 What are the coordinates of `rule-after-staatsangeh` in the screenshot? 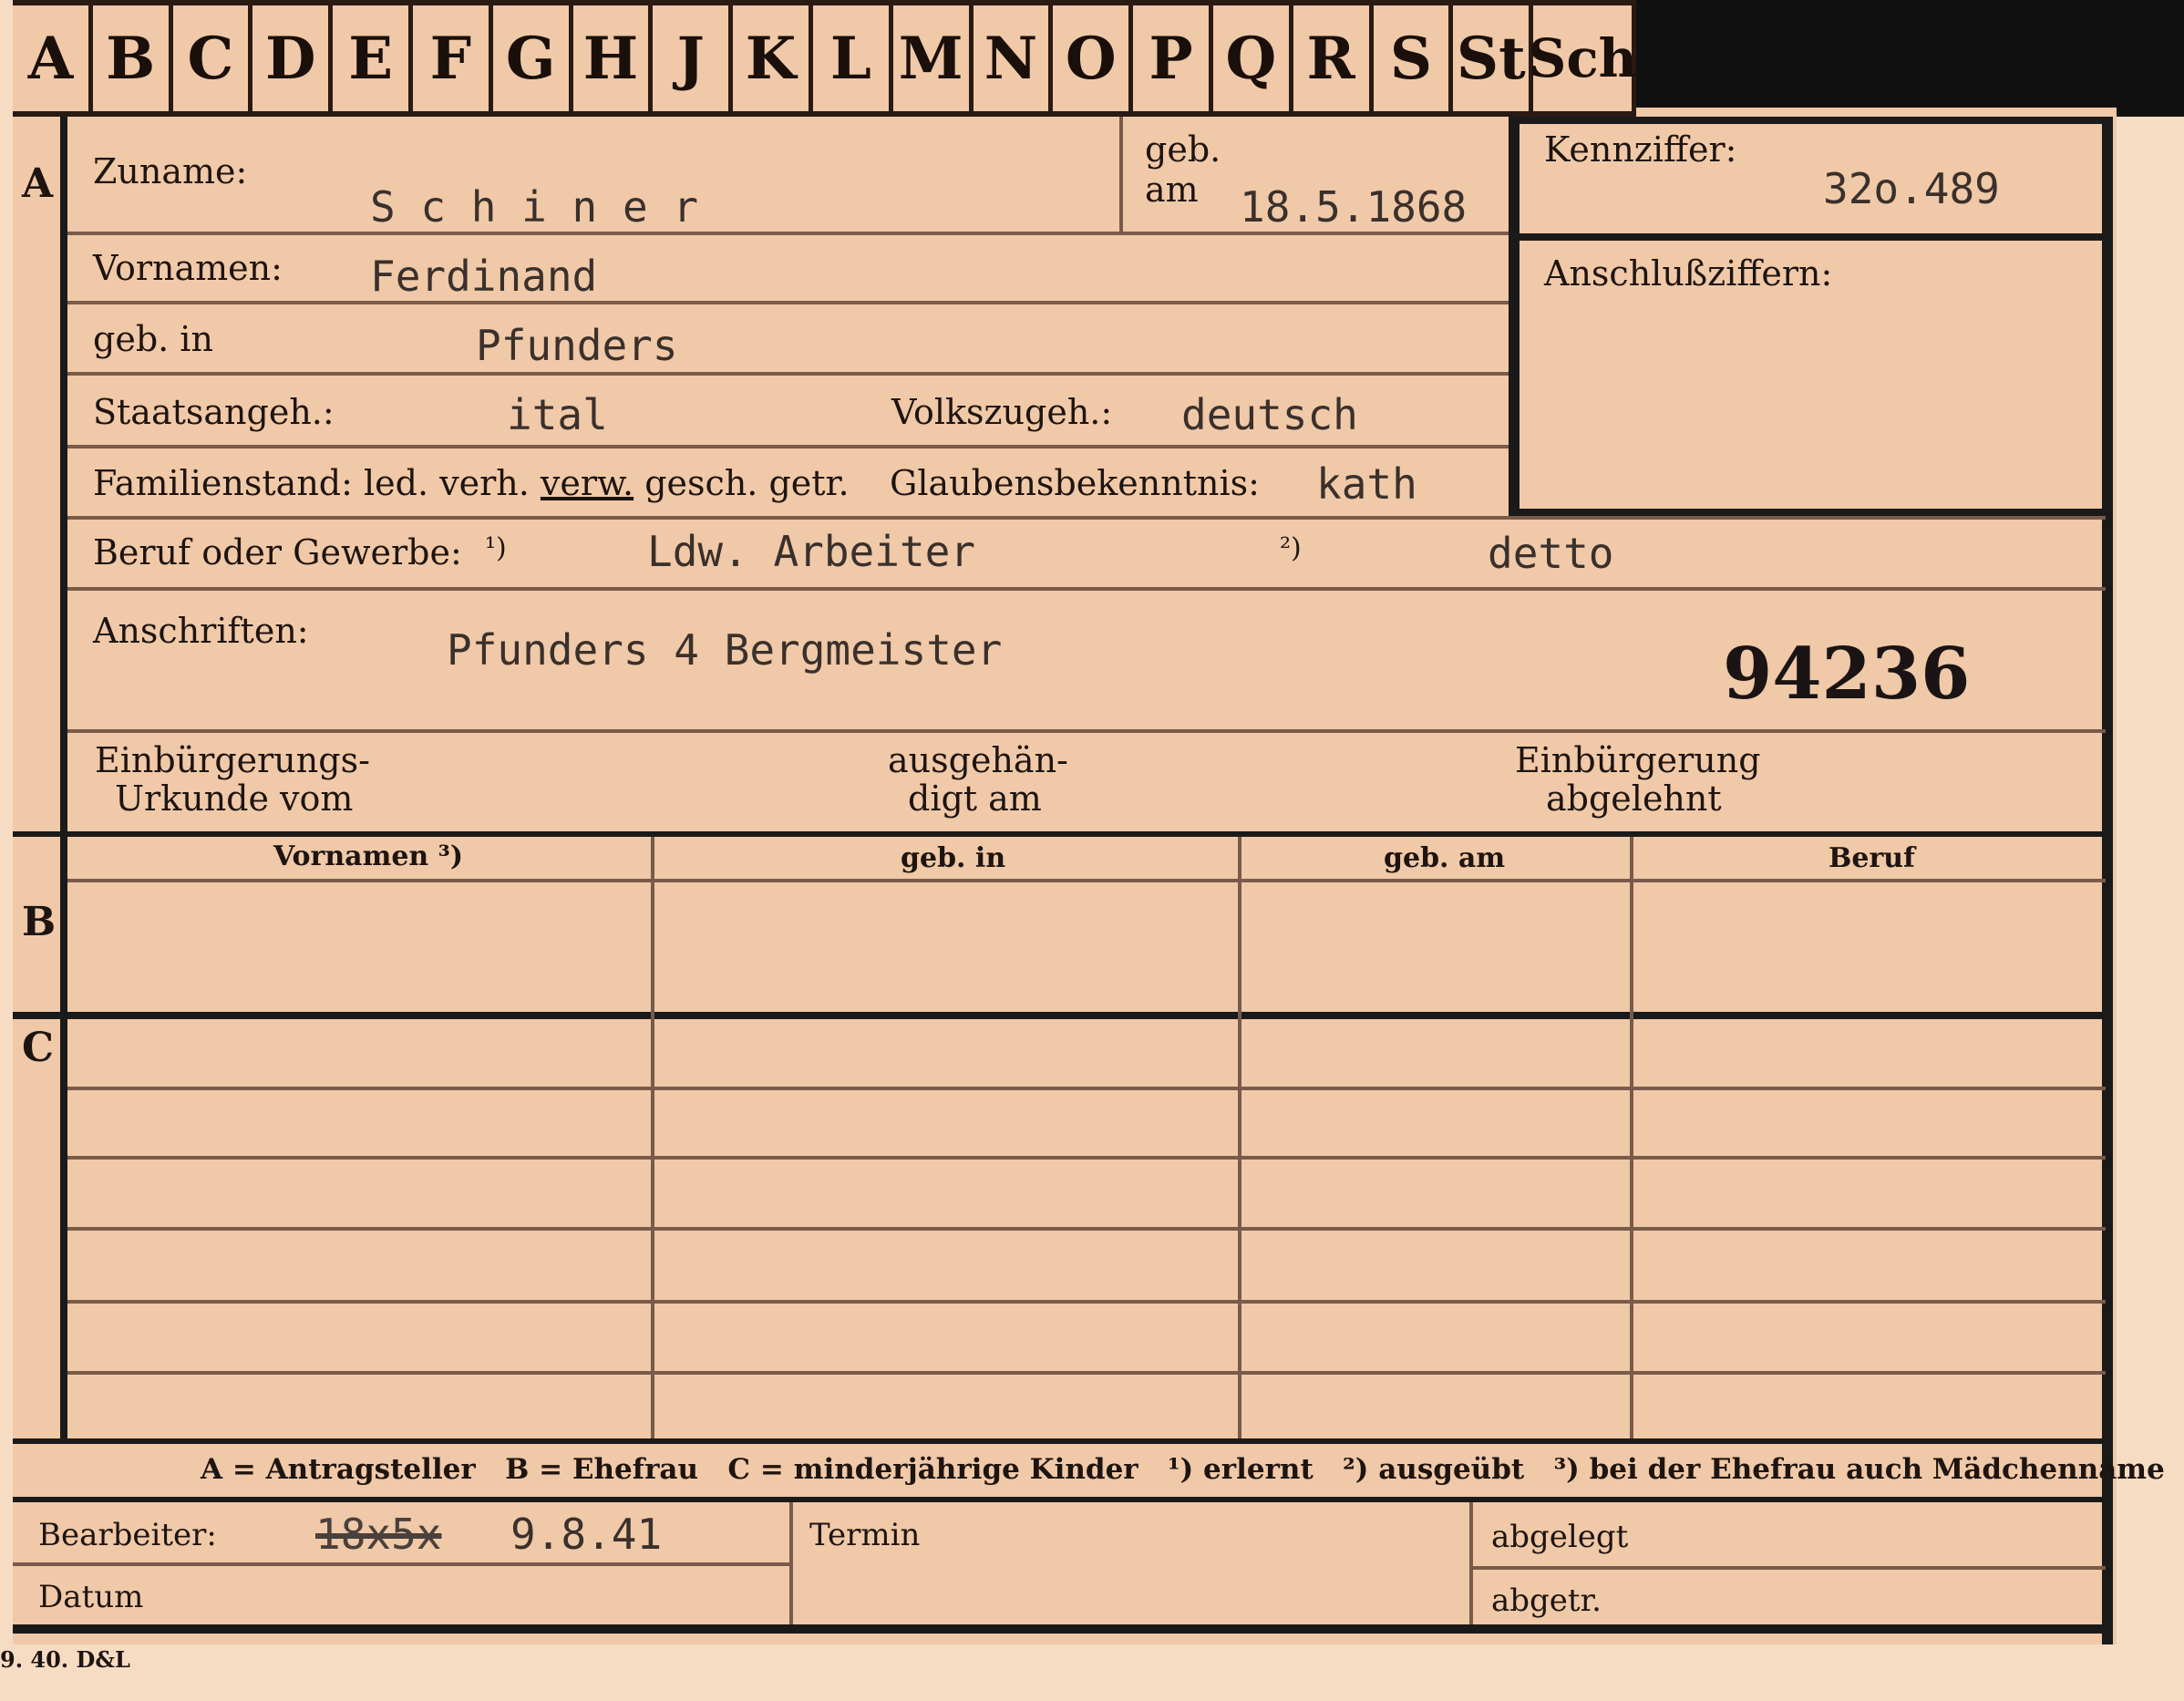 It's located at (788, 447).